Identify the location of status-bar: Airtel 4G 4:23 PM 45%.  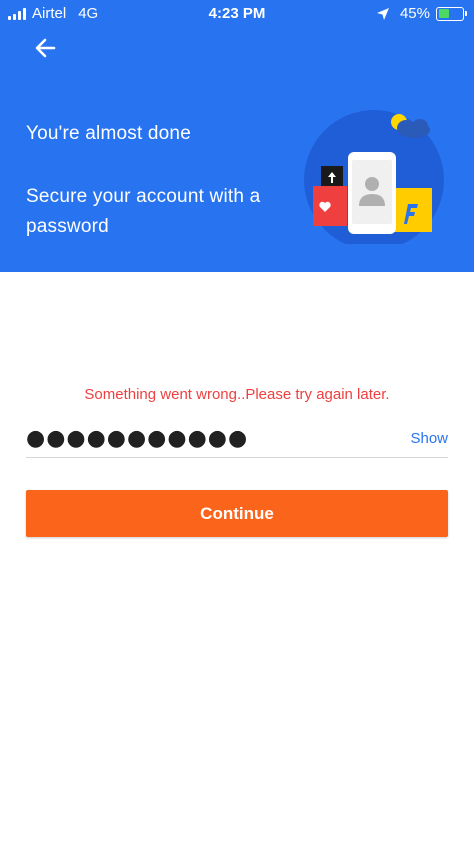
(237, 14).